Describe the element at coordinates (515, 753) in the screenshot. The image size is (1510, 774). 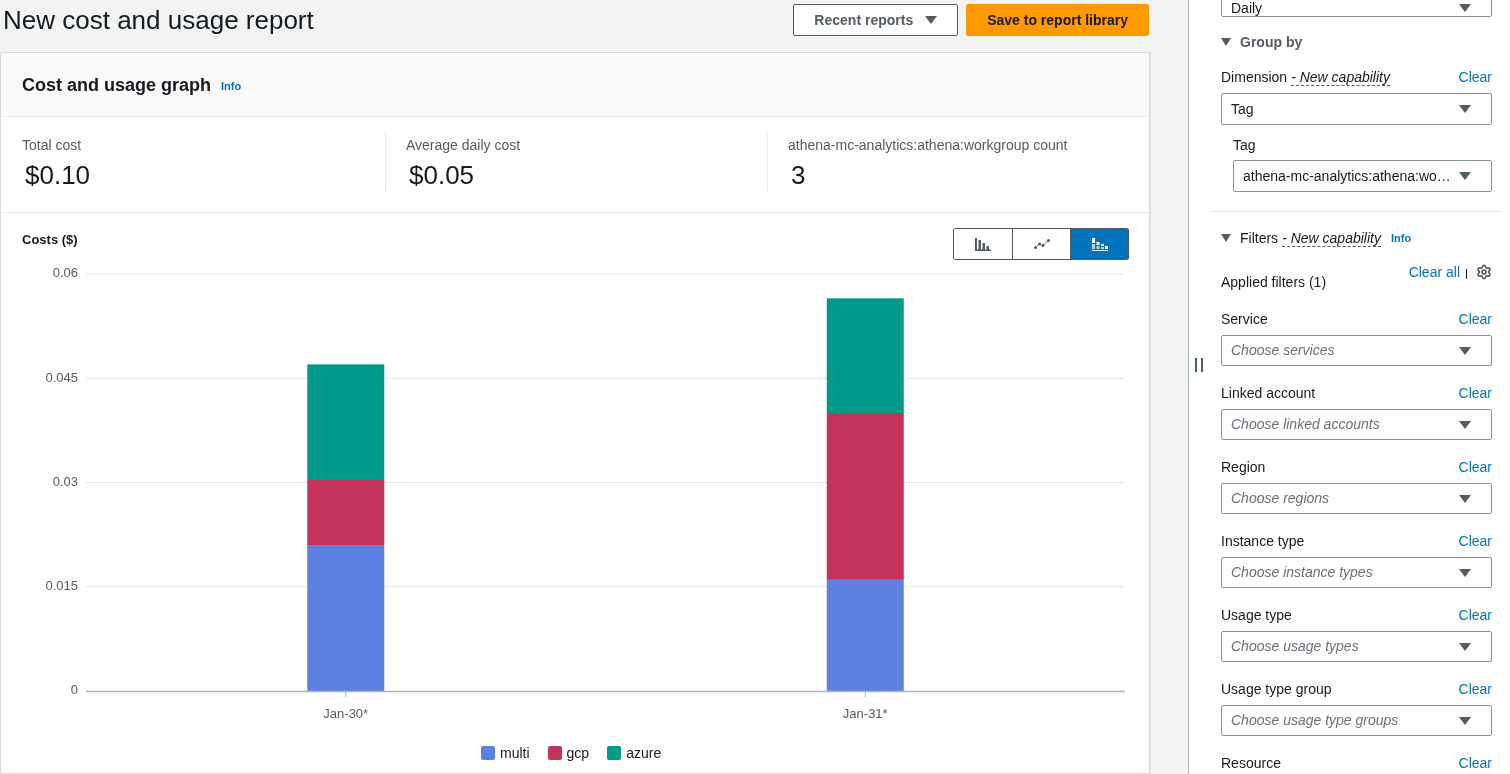
I see `legend-label: multi` at that location.